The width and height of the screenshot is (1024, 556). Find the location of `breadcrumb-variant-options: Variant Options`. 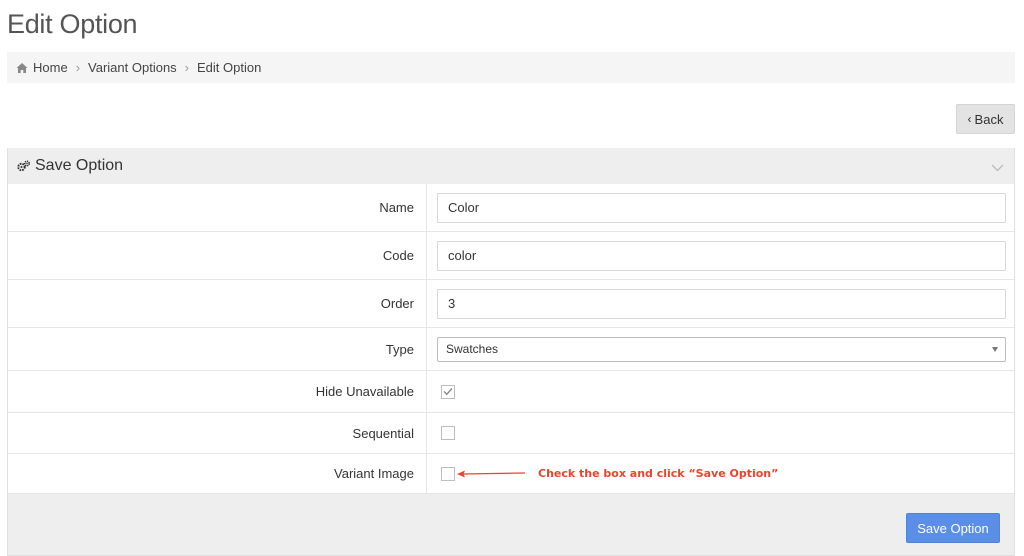

breadcrumb-variant-options: Variant Options is located at coordinates (132, 67).